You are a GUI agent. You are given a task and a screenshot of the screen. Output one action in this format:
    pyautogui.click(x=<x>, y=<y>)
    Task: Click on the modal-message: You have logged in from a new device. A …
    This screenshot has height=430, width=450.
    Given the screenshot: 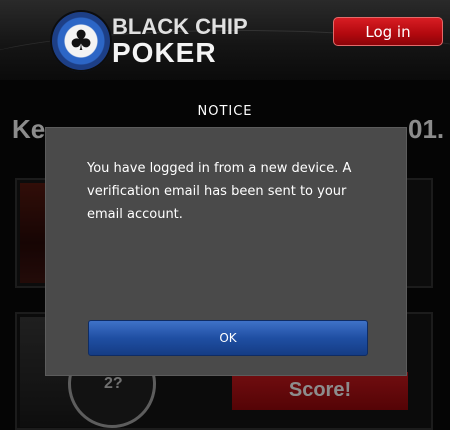 What is the action you would take?
    pyautogui.click(x=219, y=191)
    